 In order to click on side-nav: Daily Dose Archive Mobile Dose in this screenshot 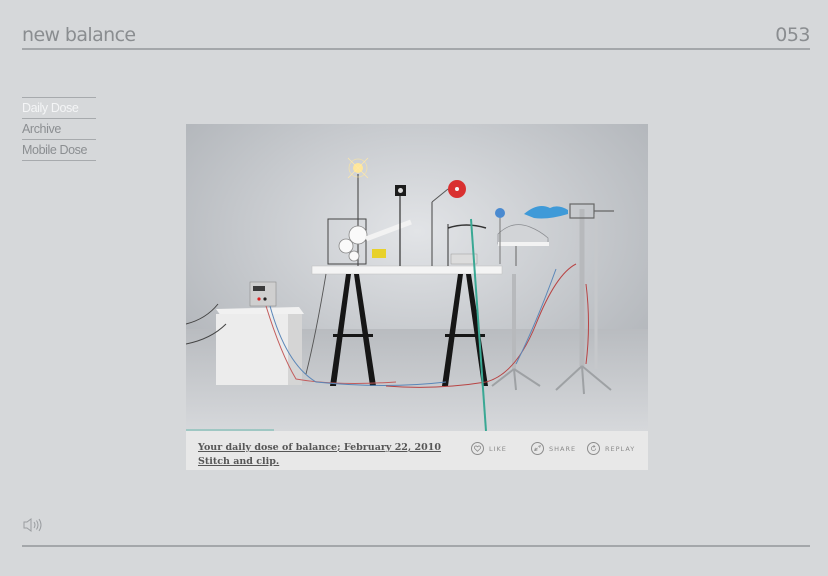, I will do `click(59, 129)`.